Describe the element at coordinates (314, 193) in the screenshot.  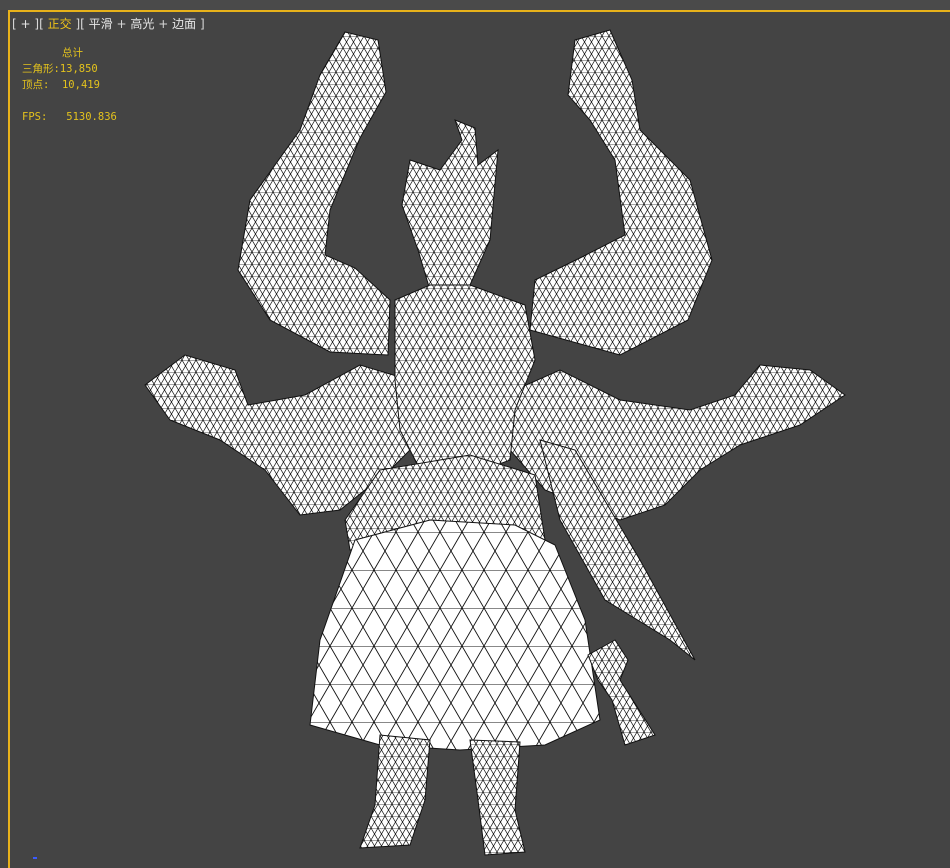
I see `upper-left-arm` at that location.